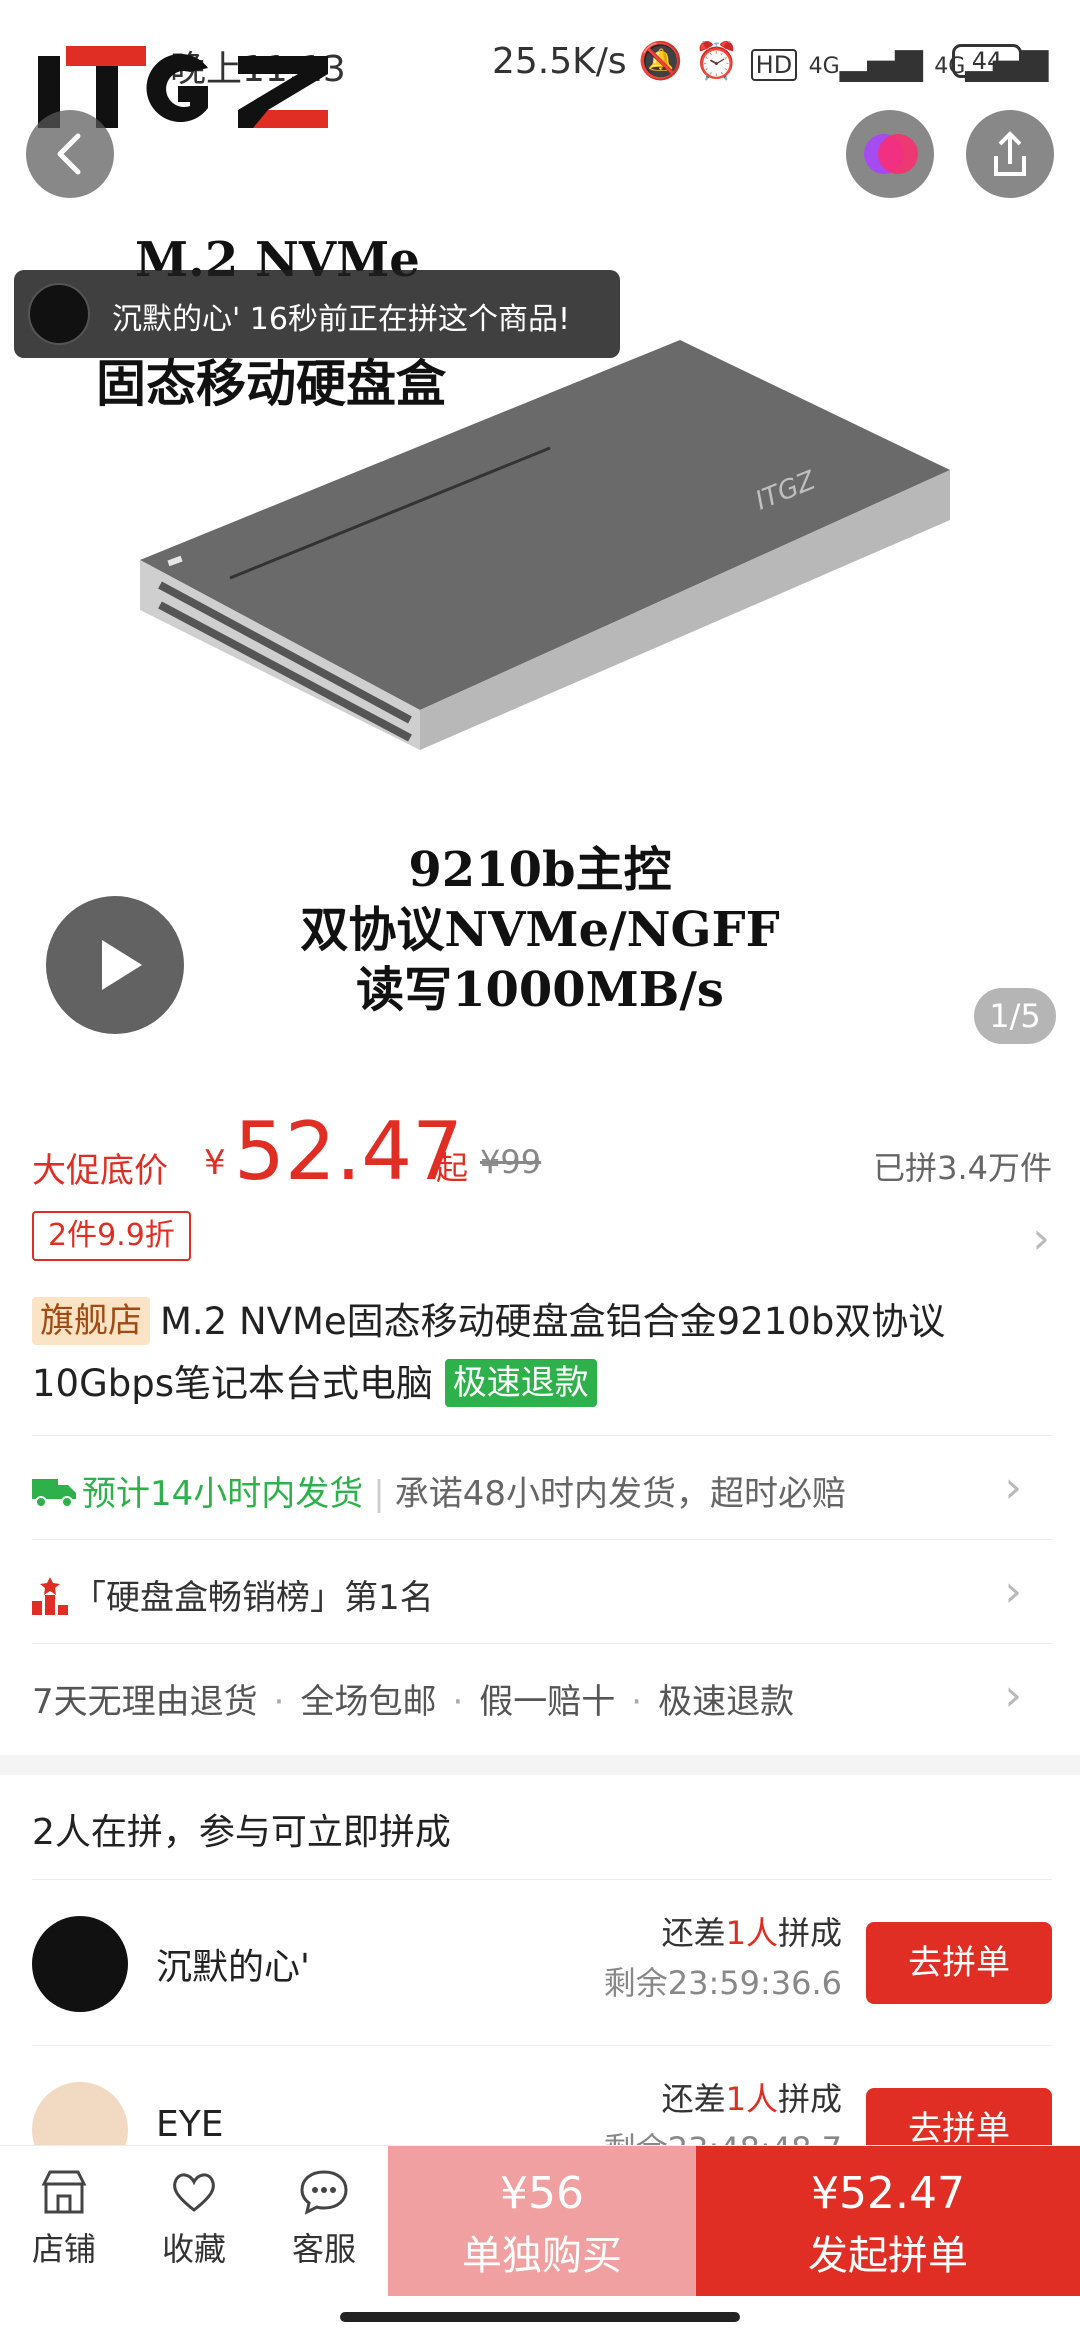 The width and height of the screenshot is (1080, 2340). I want to click on group-row: 沉默的心' 还差1人拼成 剩余23:59:36.6 去拼单, so click(542, 1962).